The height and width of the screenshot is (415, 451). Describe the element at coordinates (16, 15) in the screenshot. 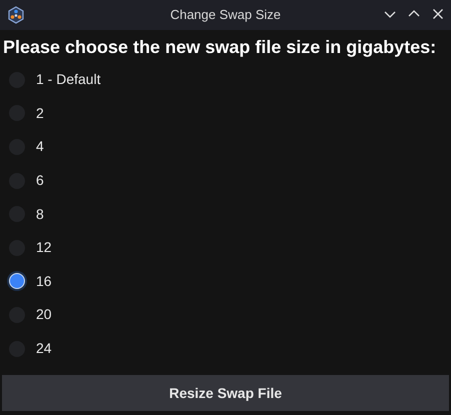

I see `hexagon-logo-icon` at that location.